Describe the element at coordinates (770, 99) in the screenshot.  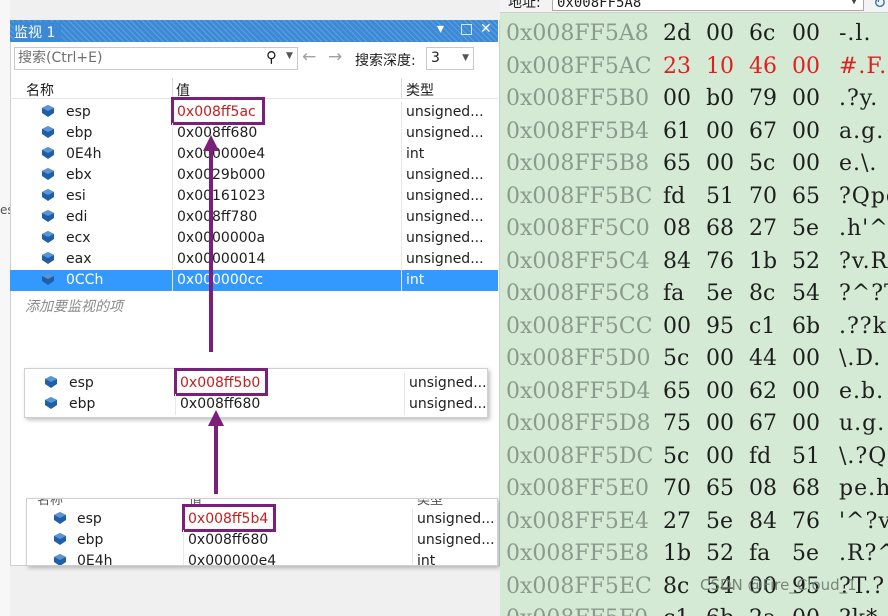
I see `memory-byte: 79` at that location.